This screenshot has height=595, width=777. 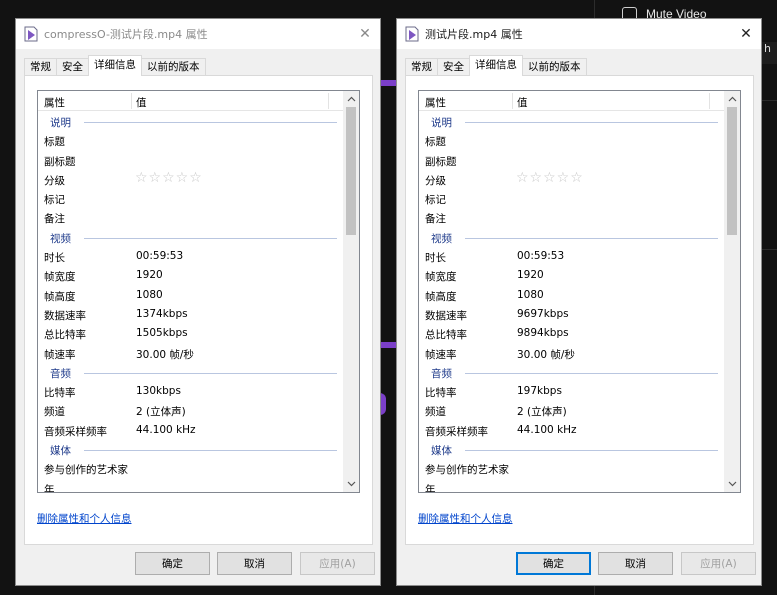 What do you see at coordinates (441, 354) in the screenshot?
I see `property-name: 帧速率` at bounding box center [441, 354].